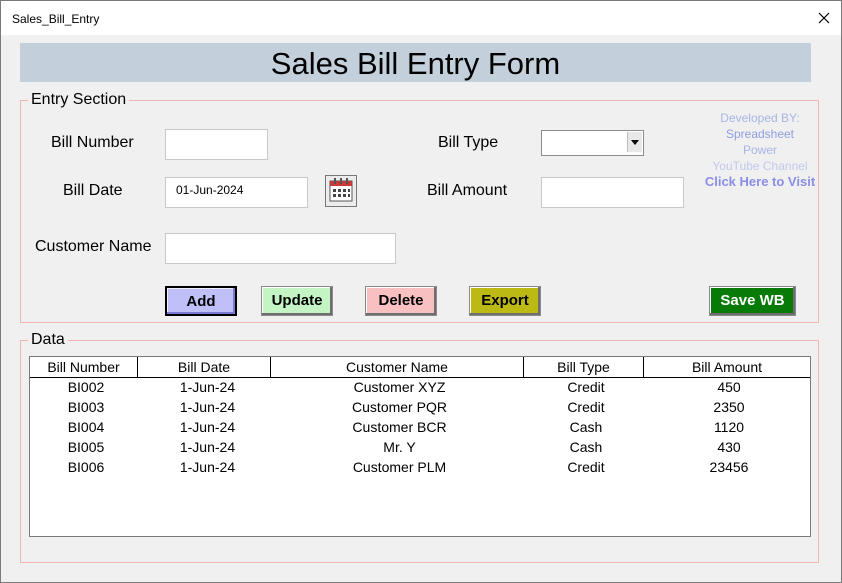  I want to click on data-section-legend: Data, so click(48, 340).